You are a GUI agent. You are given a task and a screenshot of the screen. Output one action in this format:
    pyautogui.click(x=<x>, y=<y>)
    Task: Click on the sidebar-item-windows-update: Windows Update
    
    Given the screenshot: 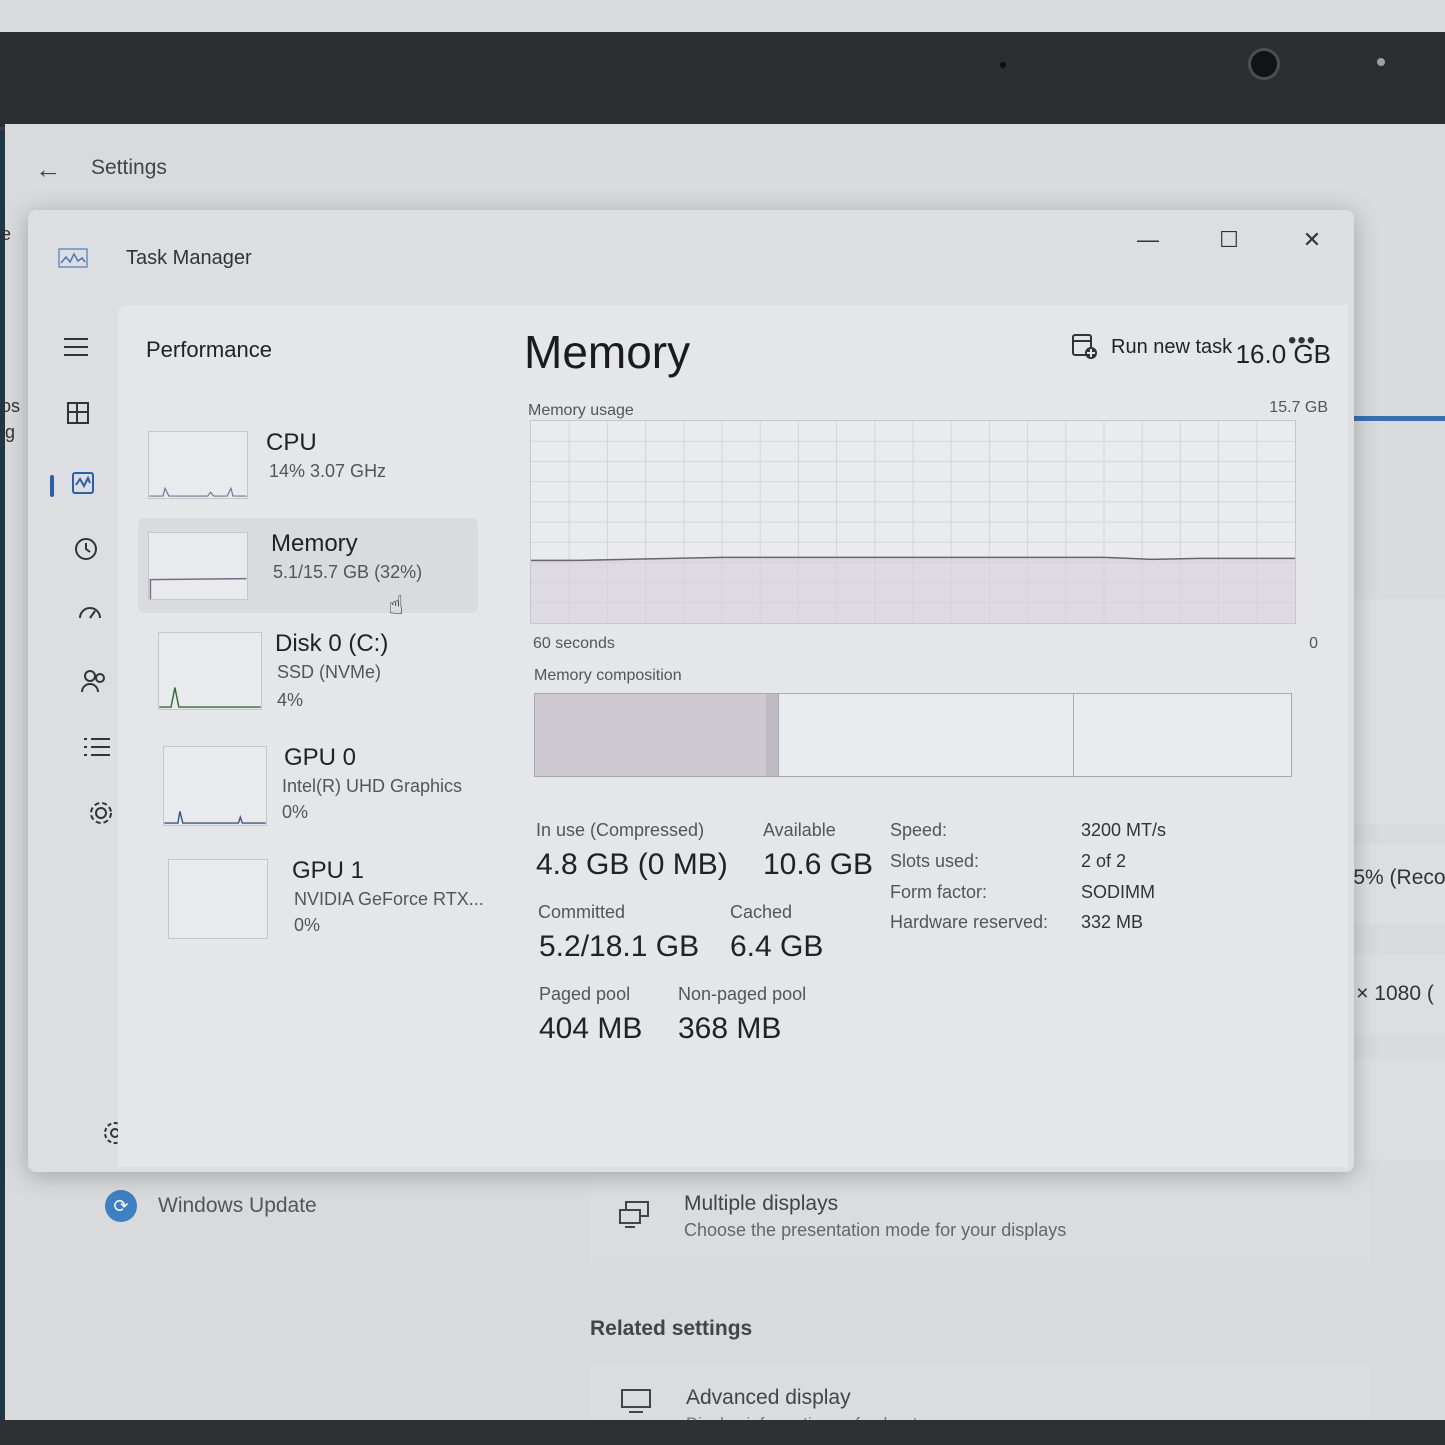 What is the action you would take?
    pyautogui.click(x=237, y=1206)
    